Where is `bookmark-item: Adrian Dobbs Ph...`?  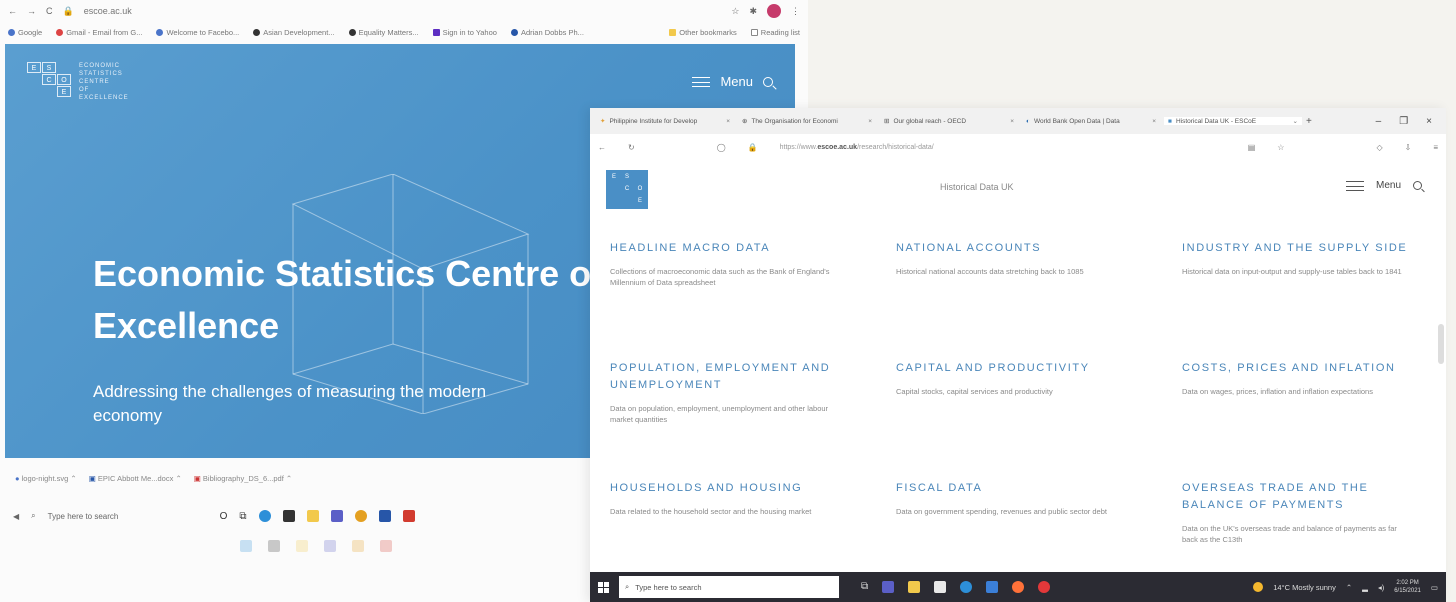
bookmark-item: Adrian Dobbs Ph... is located at coordinates (547, 32).